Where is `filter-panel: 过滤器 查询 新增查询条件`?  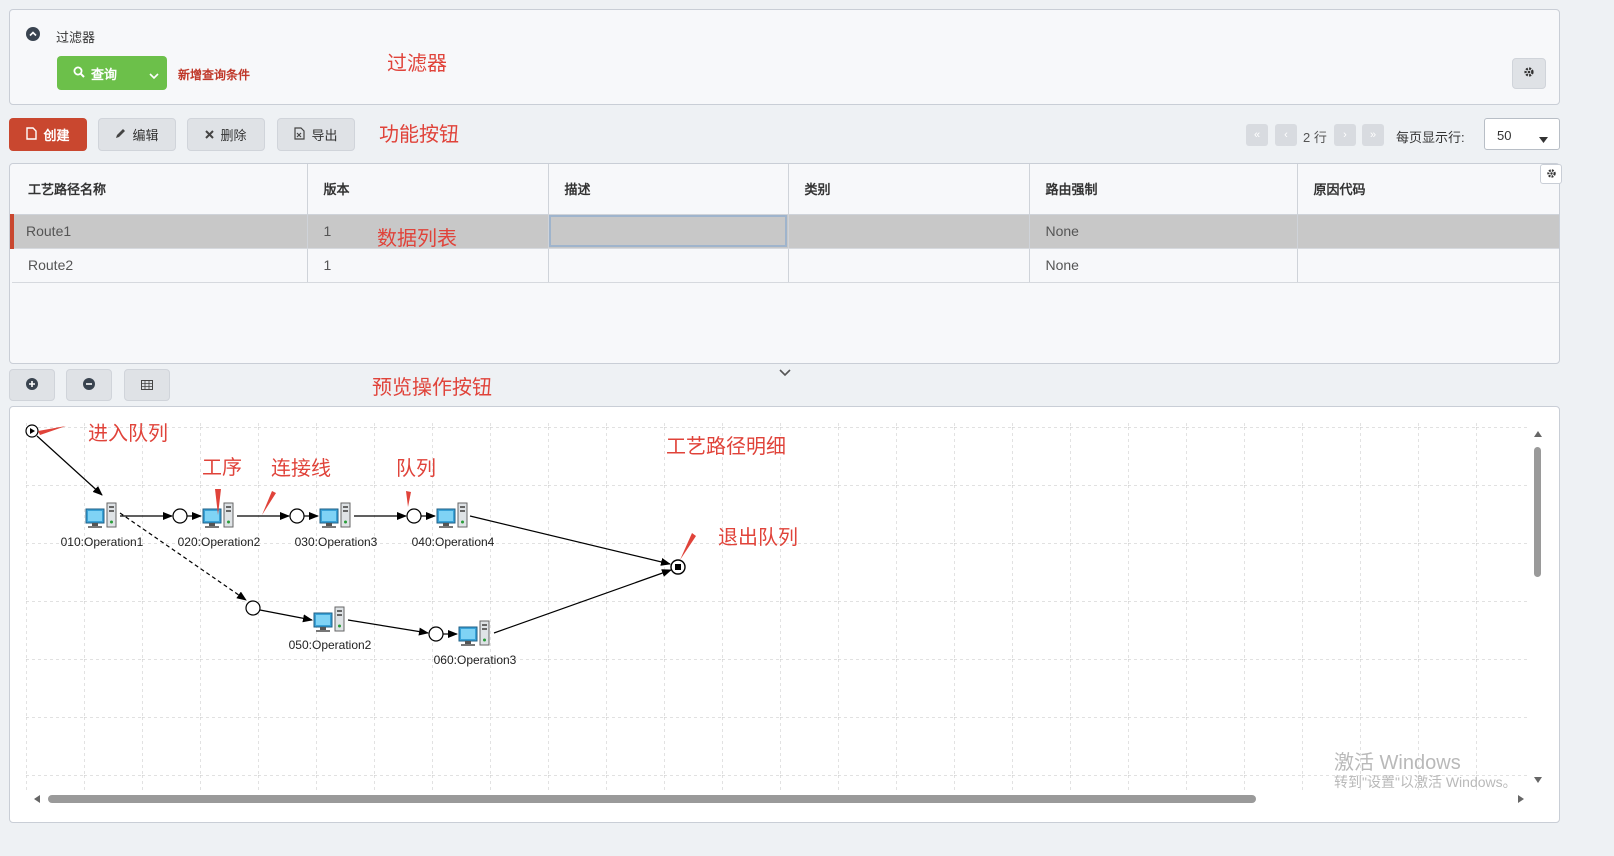 filter-panel: 过滤器 查询 新增查询条件 is located at coordinates (784, 57).